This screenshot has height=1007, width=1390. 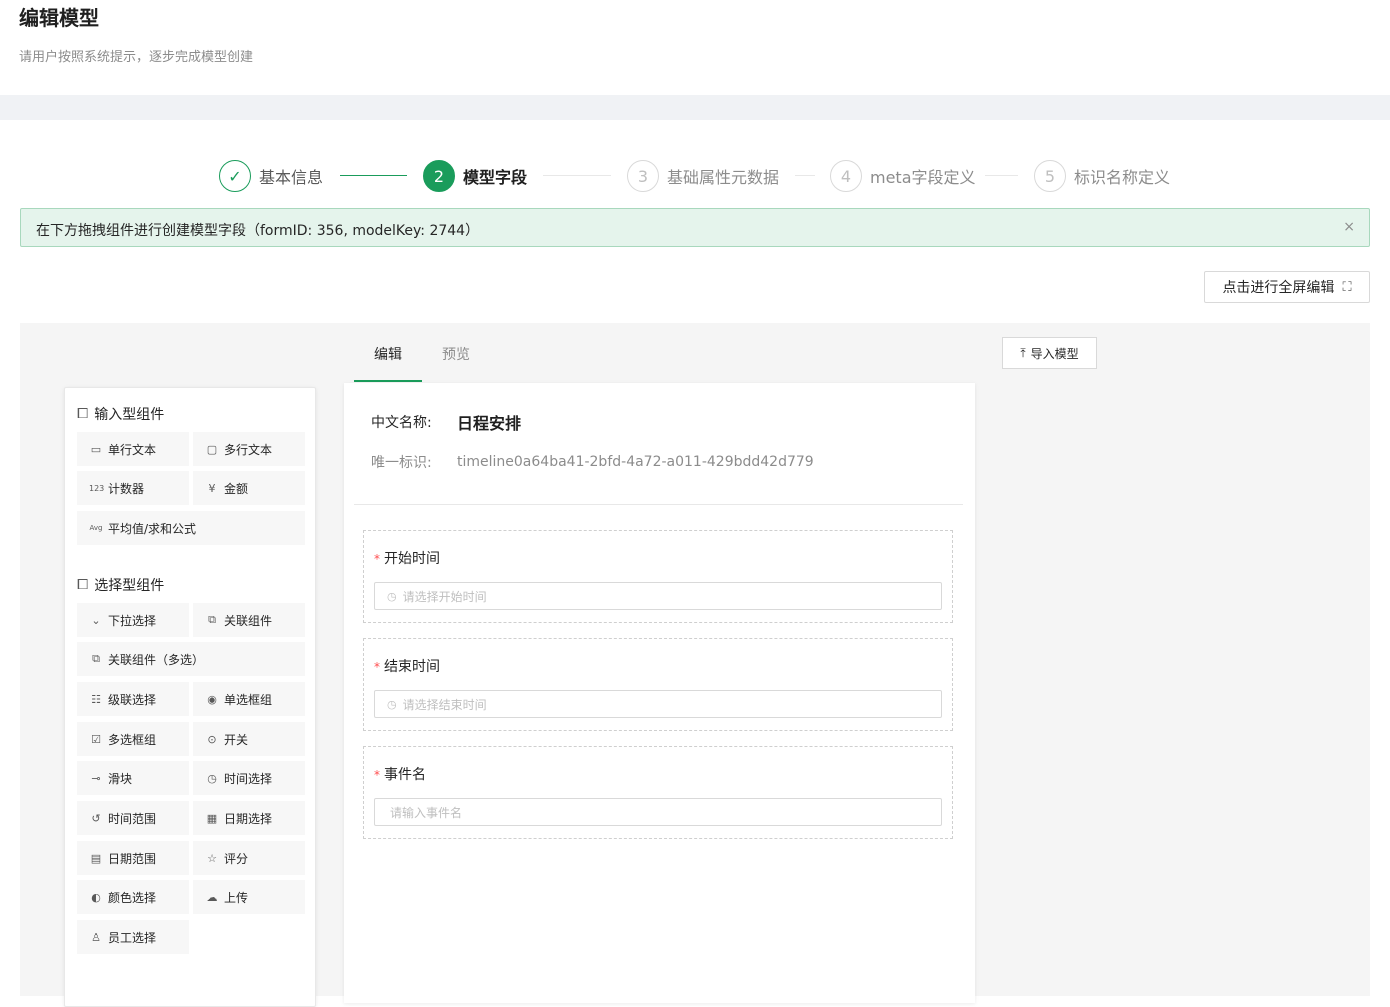 What do you see at coordinates (658, 684) in the screenshot?
I see `field-end-time: * 结束时间 ◷ 请选择结束时间` at bounding box center [658, 684].